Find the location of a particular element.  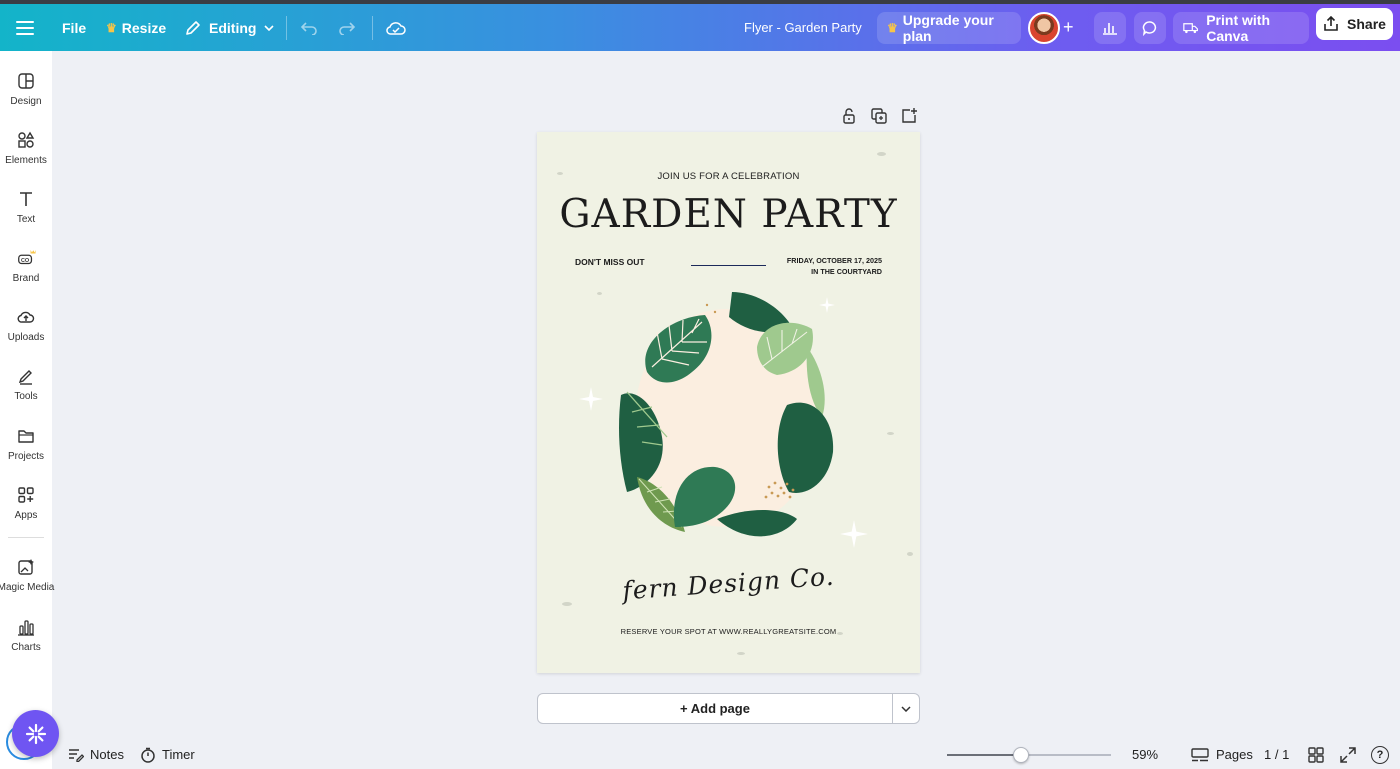

flyer-divider-line is located at coordinates (728, 265).